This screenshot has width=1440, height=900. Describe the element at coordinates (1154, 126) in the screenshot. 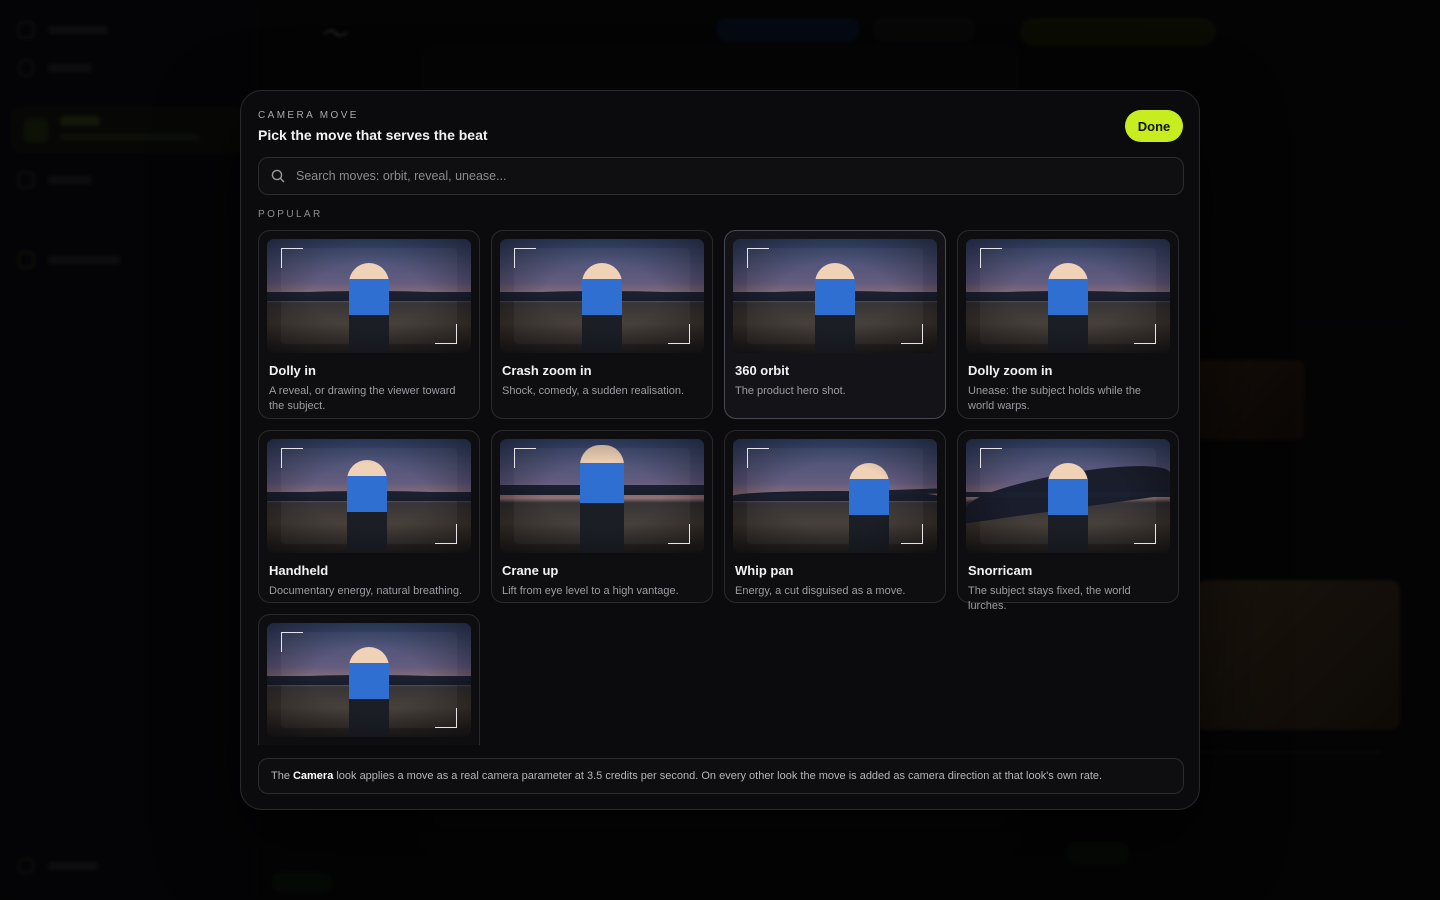

I see `done-button: Done` at that location.